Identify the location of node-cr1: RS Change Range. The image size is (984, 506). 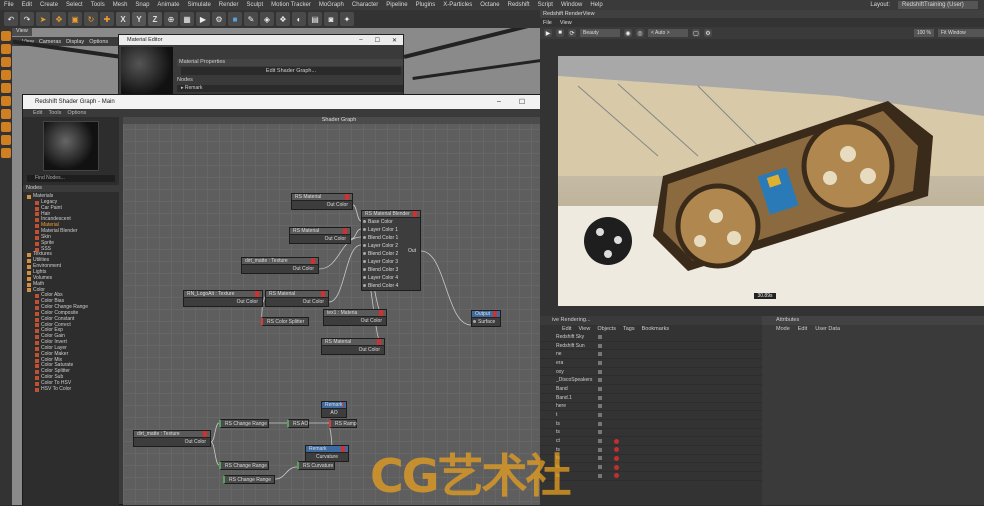
(244, 423).